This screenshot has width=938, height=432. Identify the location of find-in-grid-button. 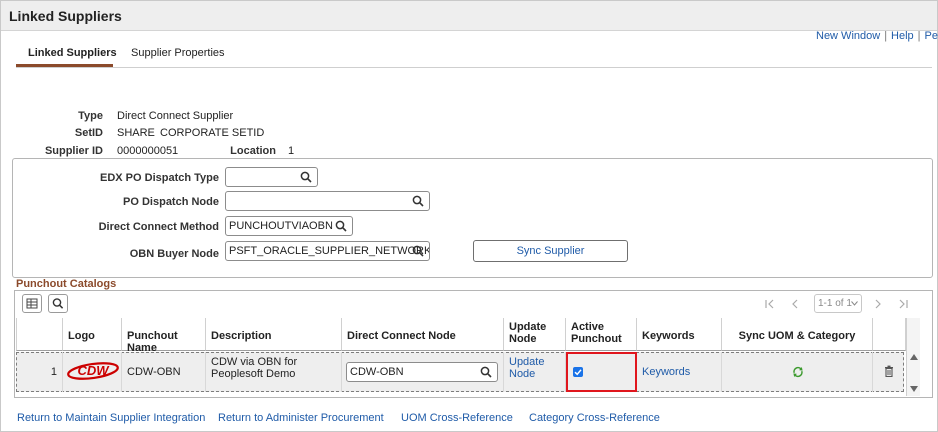
(58, 303).